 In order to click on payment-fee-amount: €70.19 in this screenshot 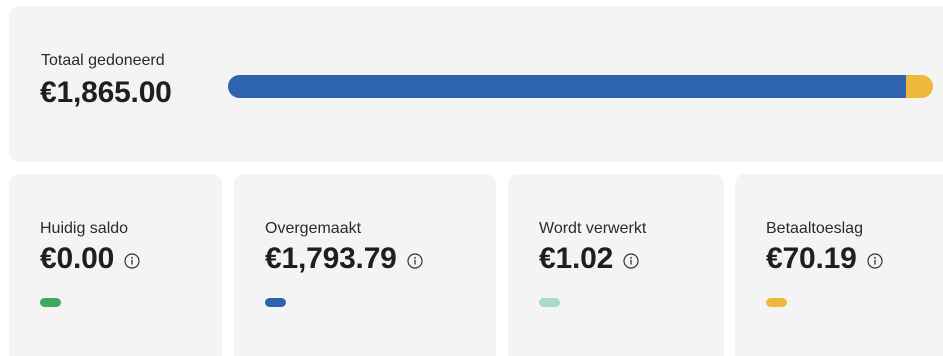, I will do `click(811, 258)`.